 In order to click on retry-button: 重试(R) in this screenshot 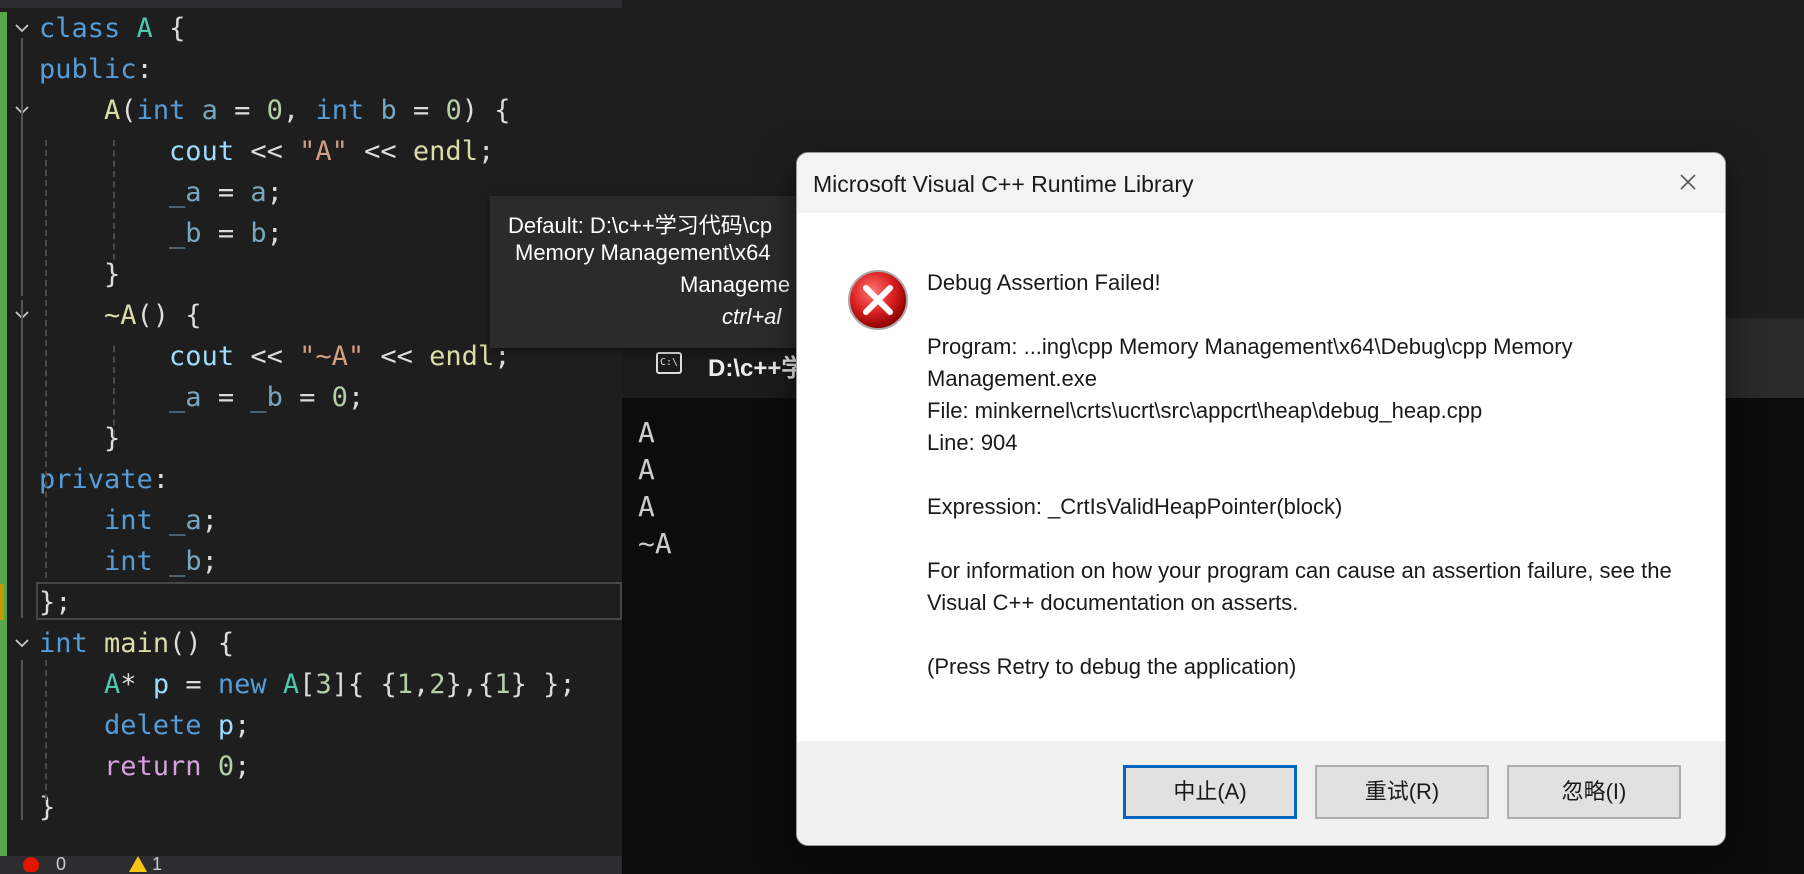, I will do `click(1402, 792)`.